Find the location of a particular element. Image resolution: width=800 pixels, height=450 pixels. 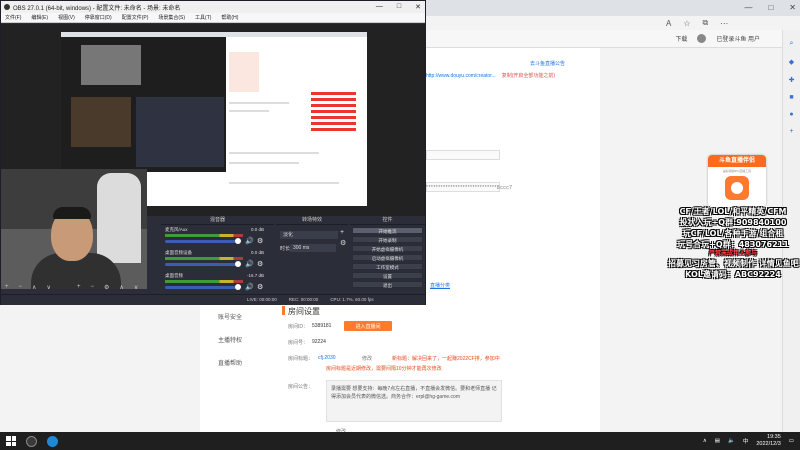

chevron-up-icon: ∧ is located at coordinates (705, 441).